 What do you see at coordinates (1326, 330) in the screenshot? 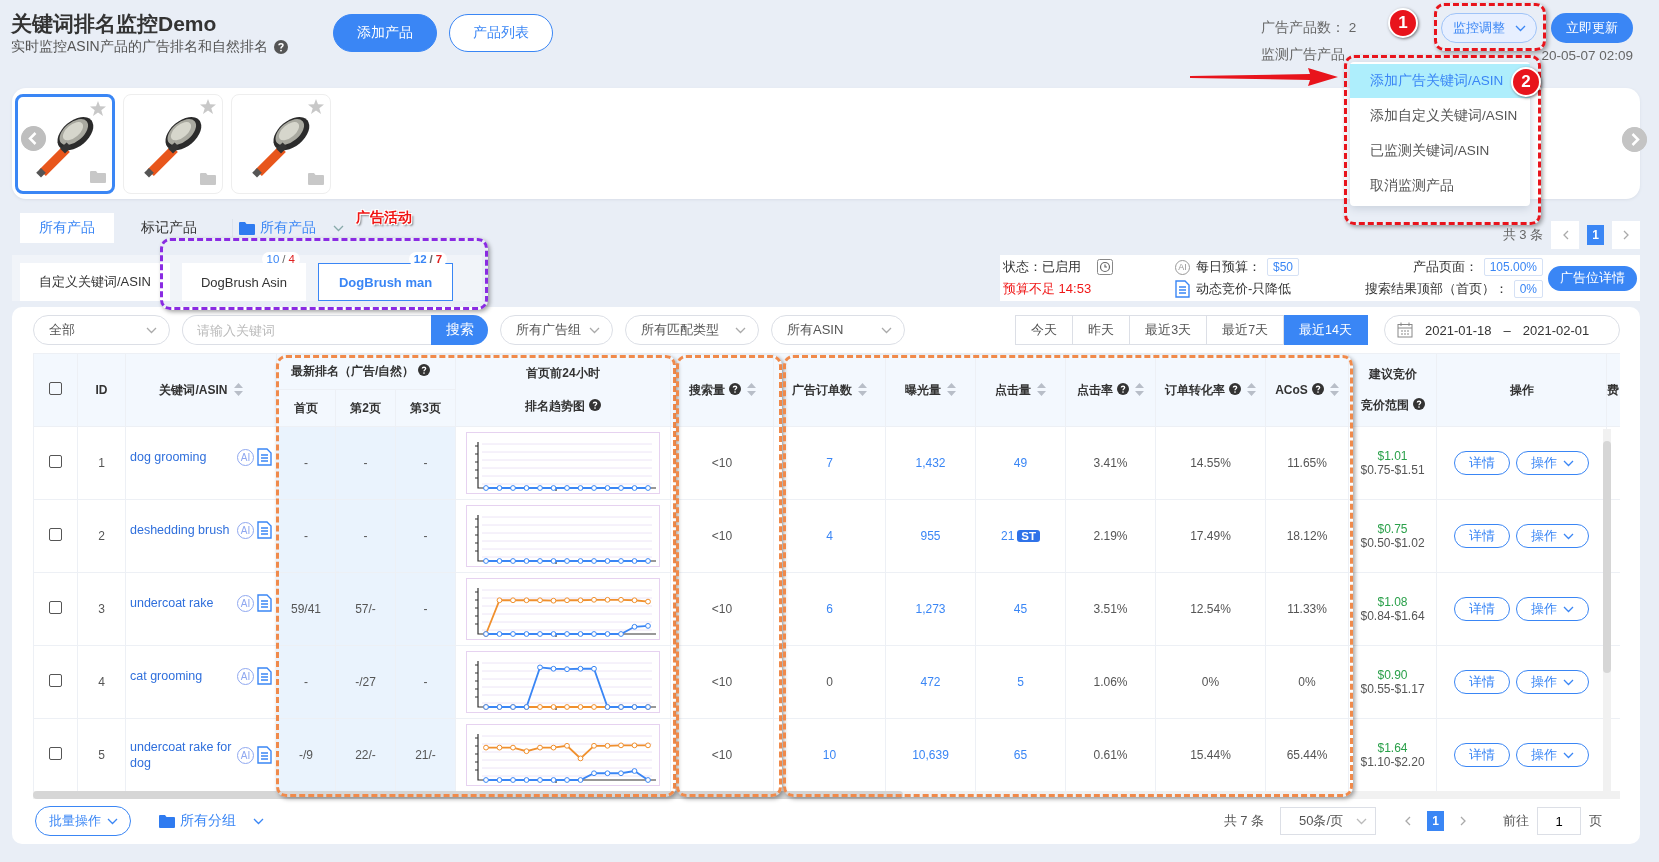
I see `date-range-button: 最近14天` at bounding box center [1326, 330].